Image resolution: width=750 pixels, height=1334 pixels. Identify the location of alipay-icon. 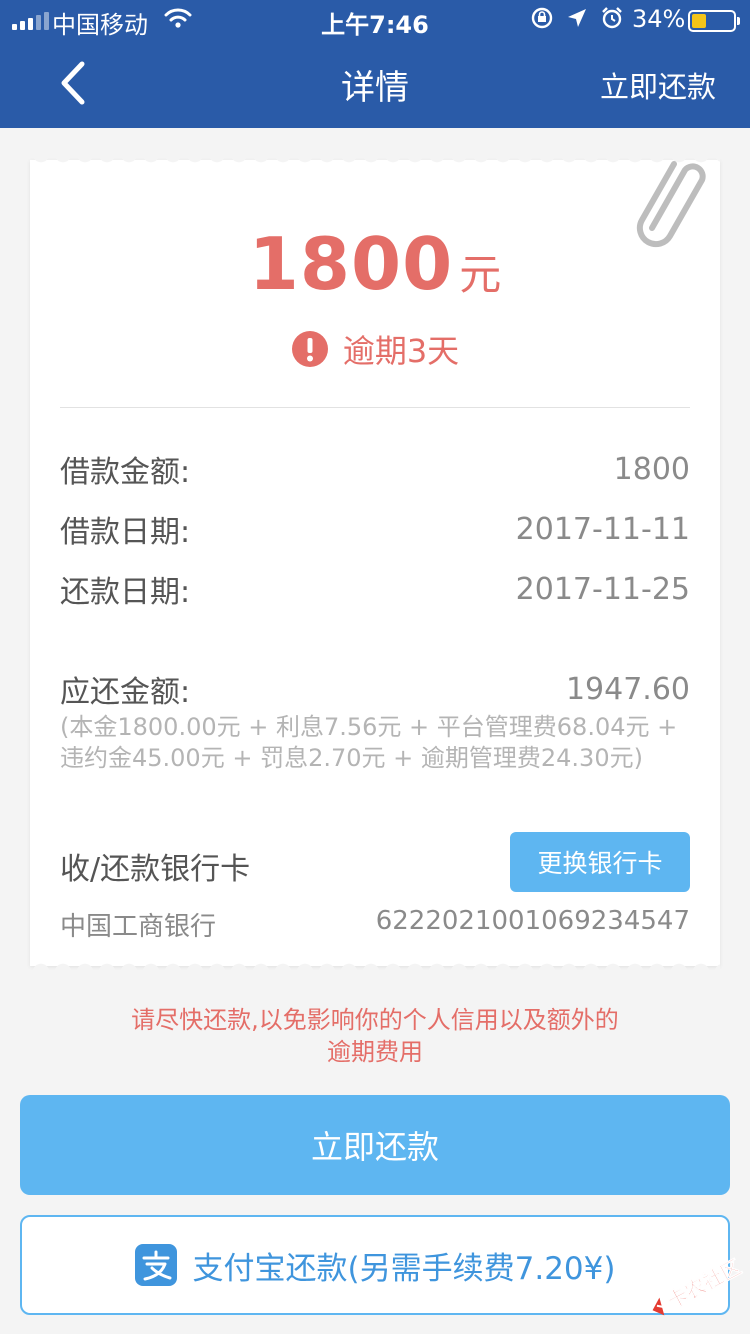
(155, 1265).